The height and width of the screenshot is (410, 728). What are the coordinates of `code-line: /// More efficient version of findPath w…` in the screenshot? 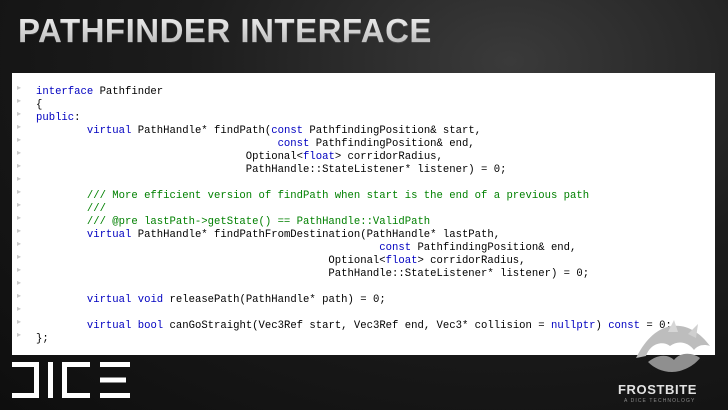 It's located at (312, 196).